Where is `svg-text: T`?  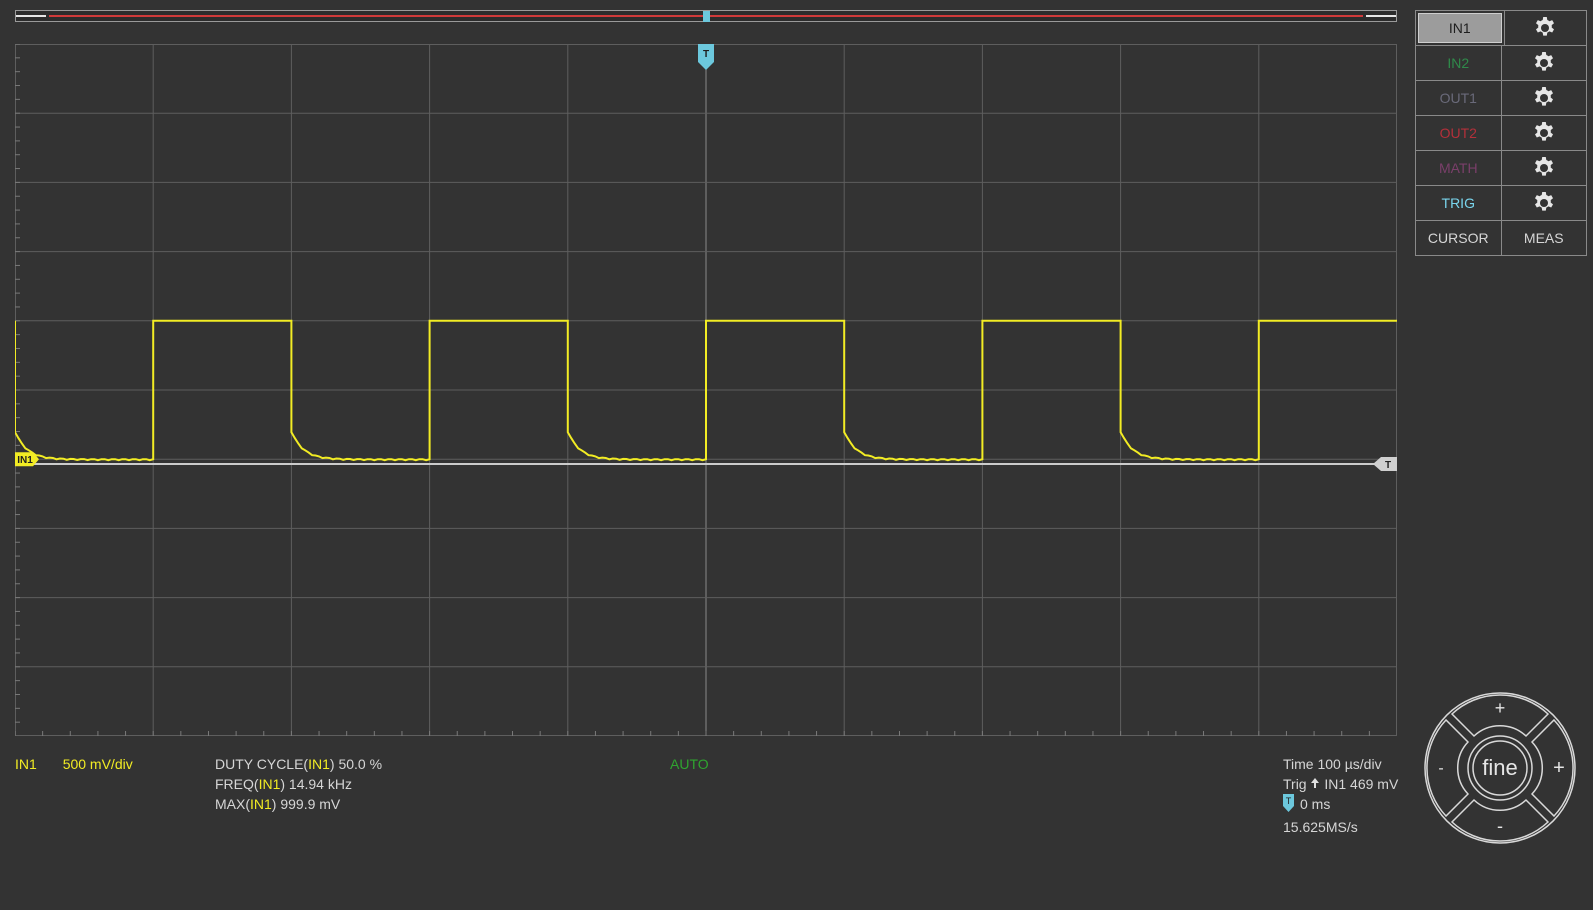 svg-text: T is located at coordinates (1289, 801).